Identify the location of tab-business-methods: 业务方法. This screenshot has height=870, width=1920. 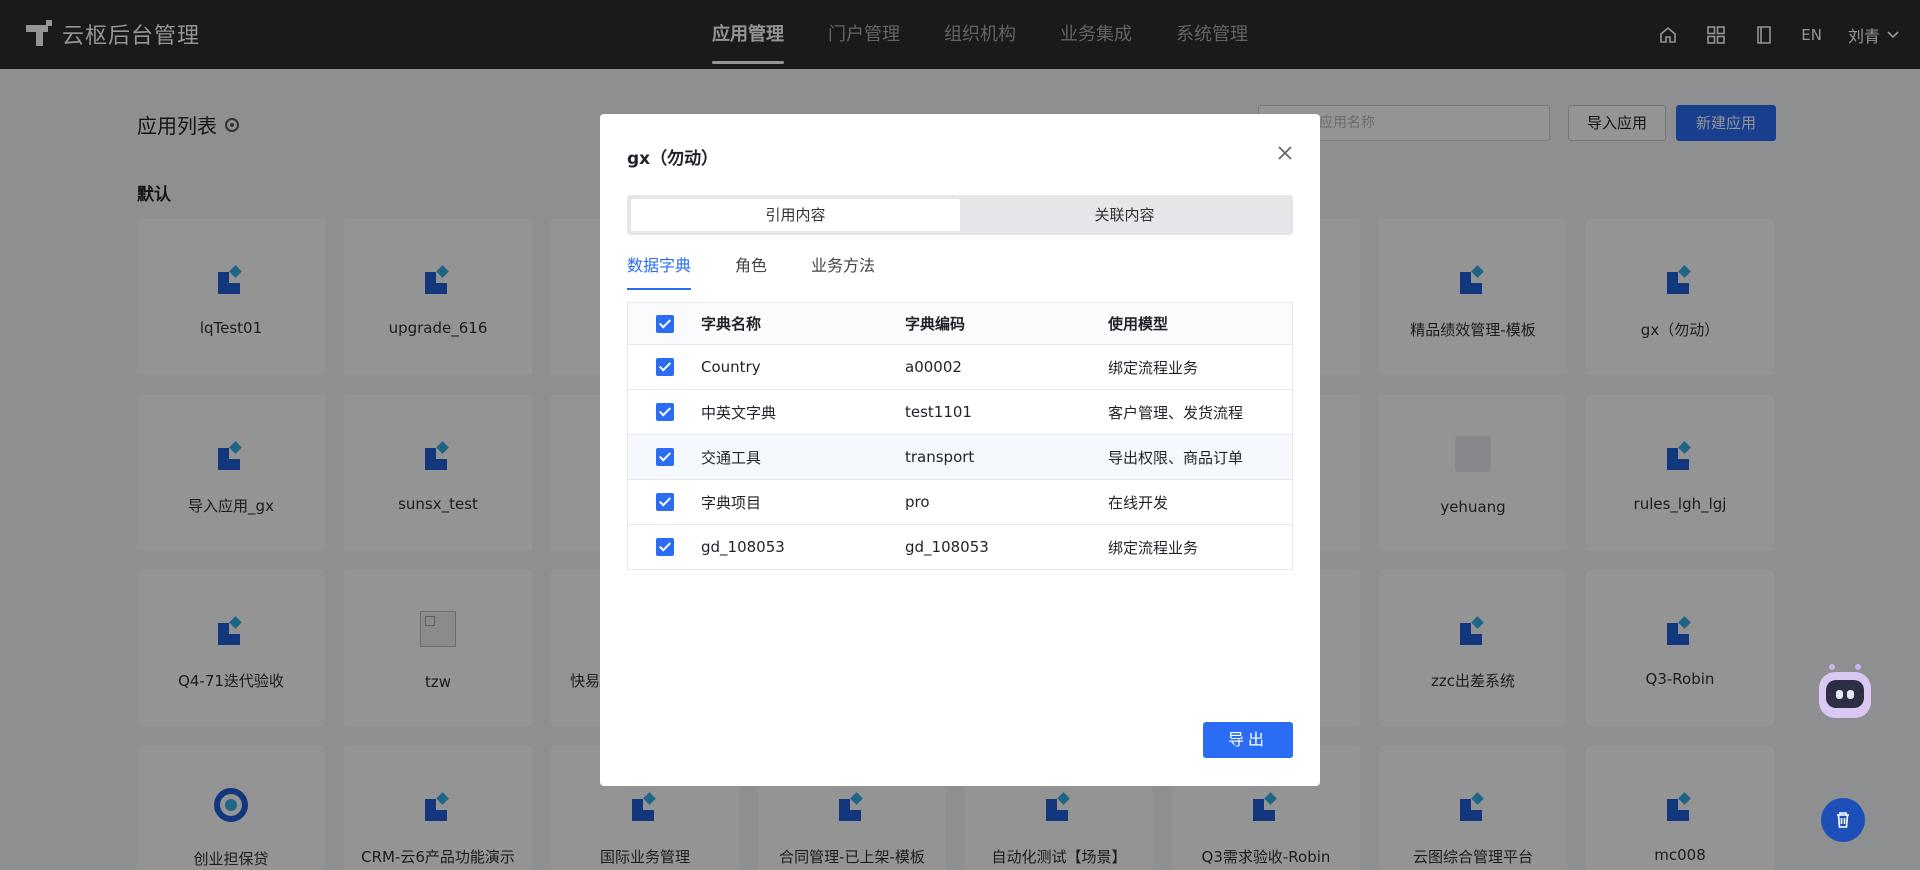
(843, 271).